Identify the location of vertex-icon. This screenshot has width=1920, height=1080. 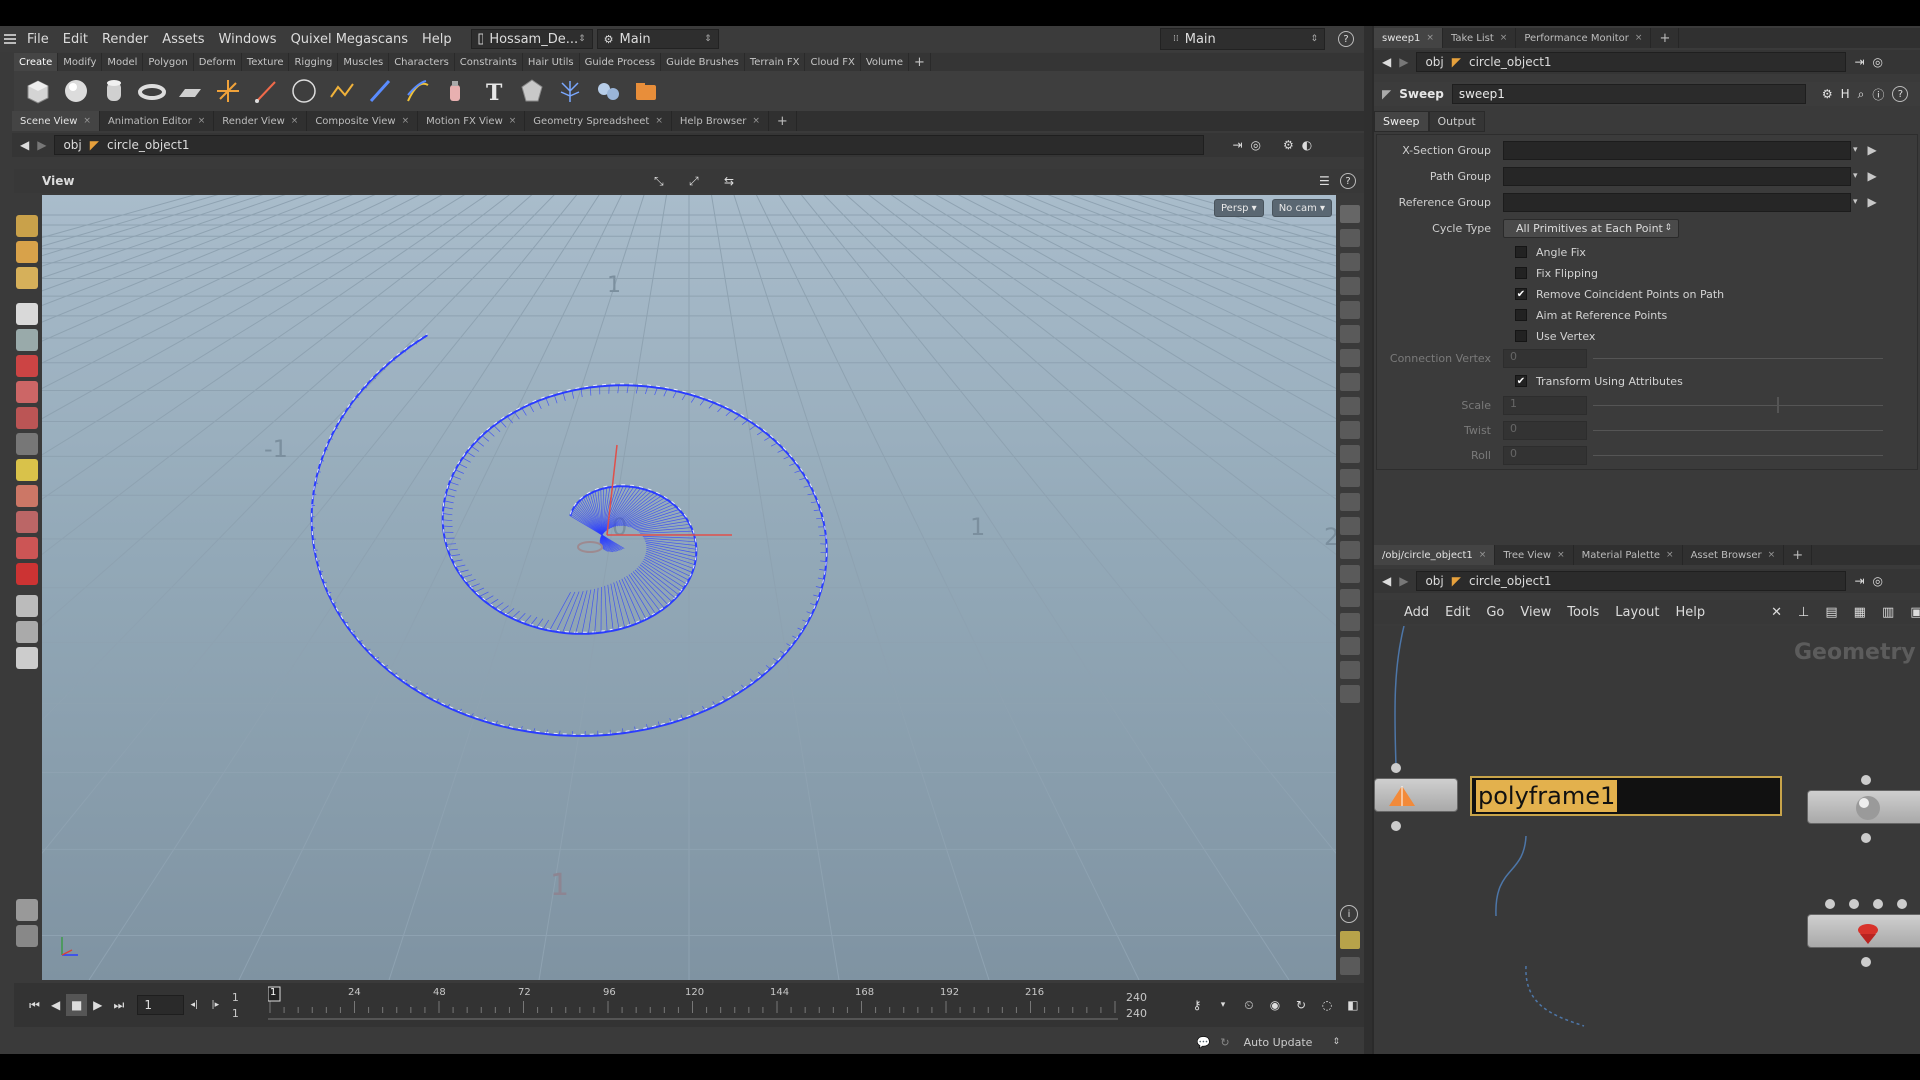
(1350, 430).